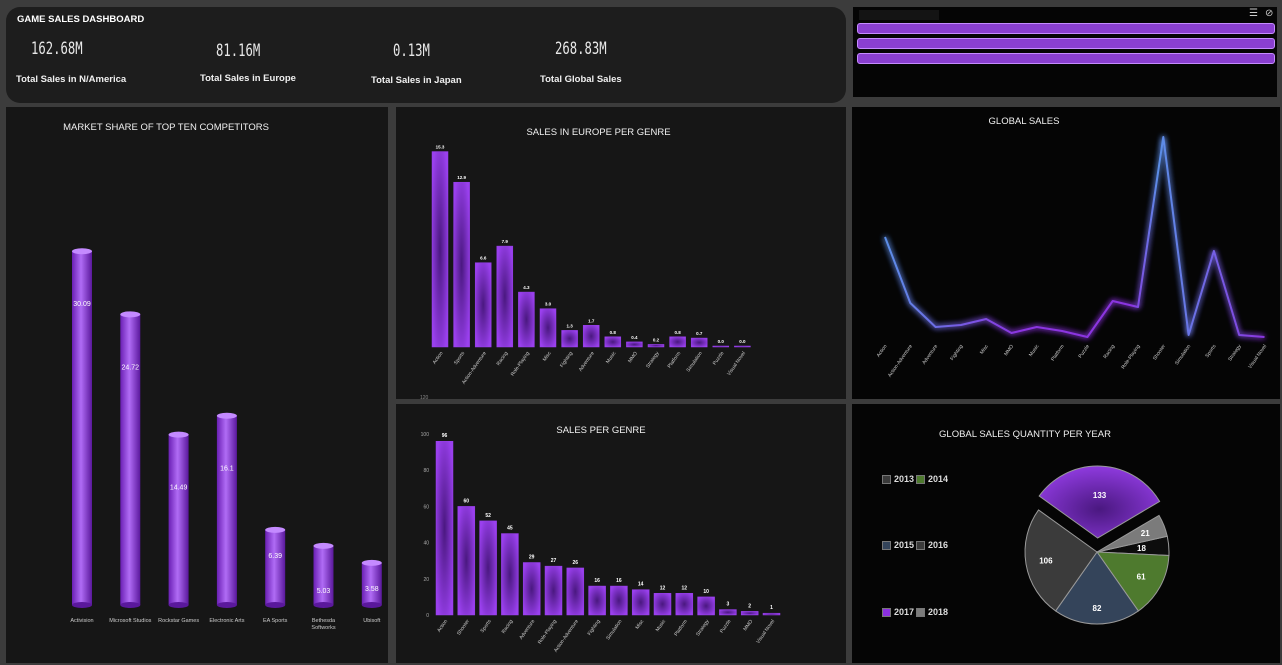  What do you see at coordinates (461, 177) in the screenshot?
I see `data-label: 12.9` at bounding box center [461, 177].